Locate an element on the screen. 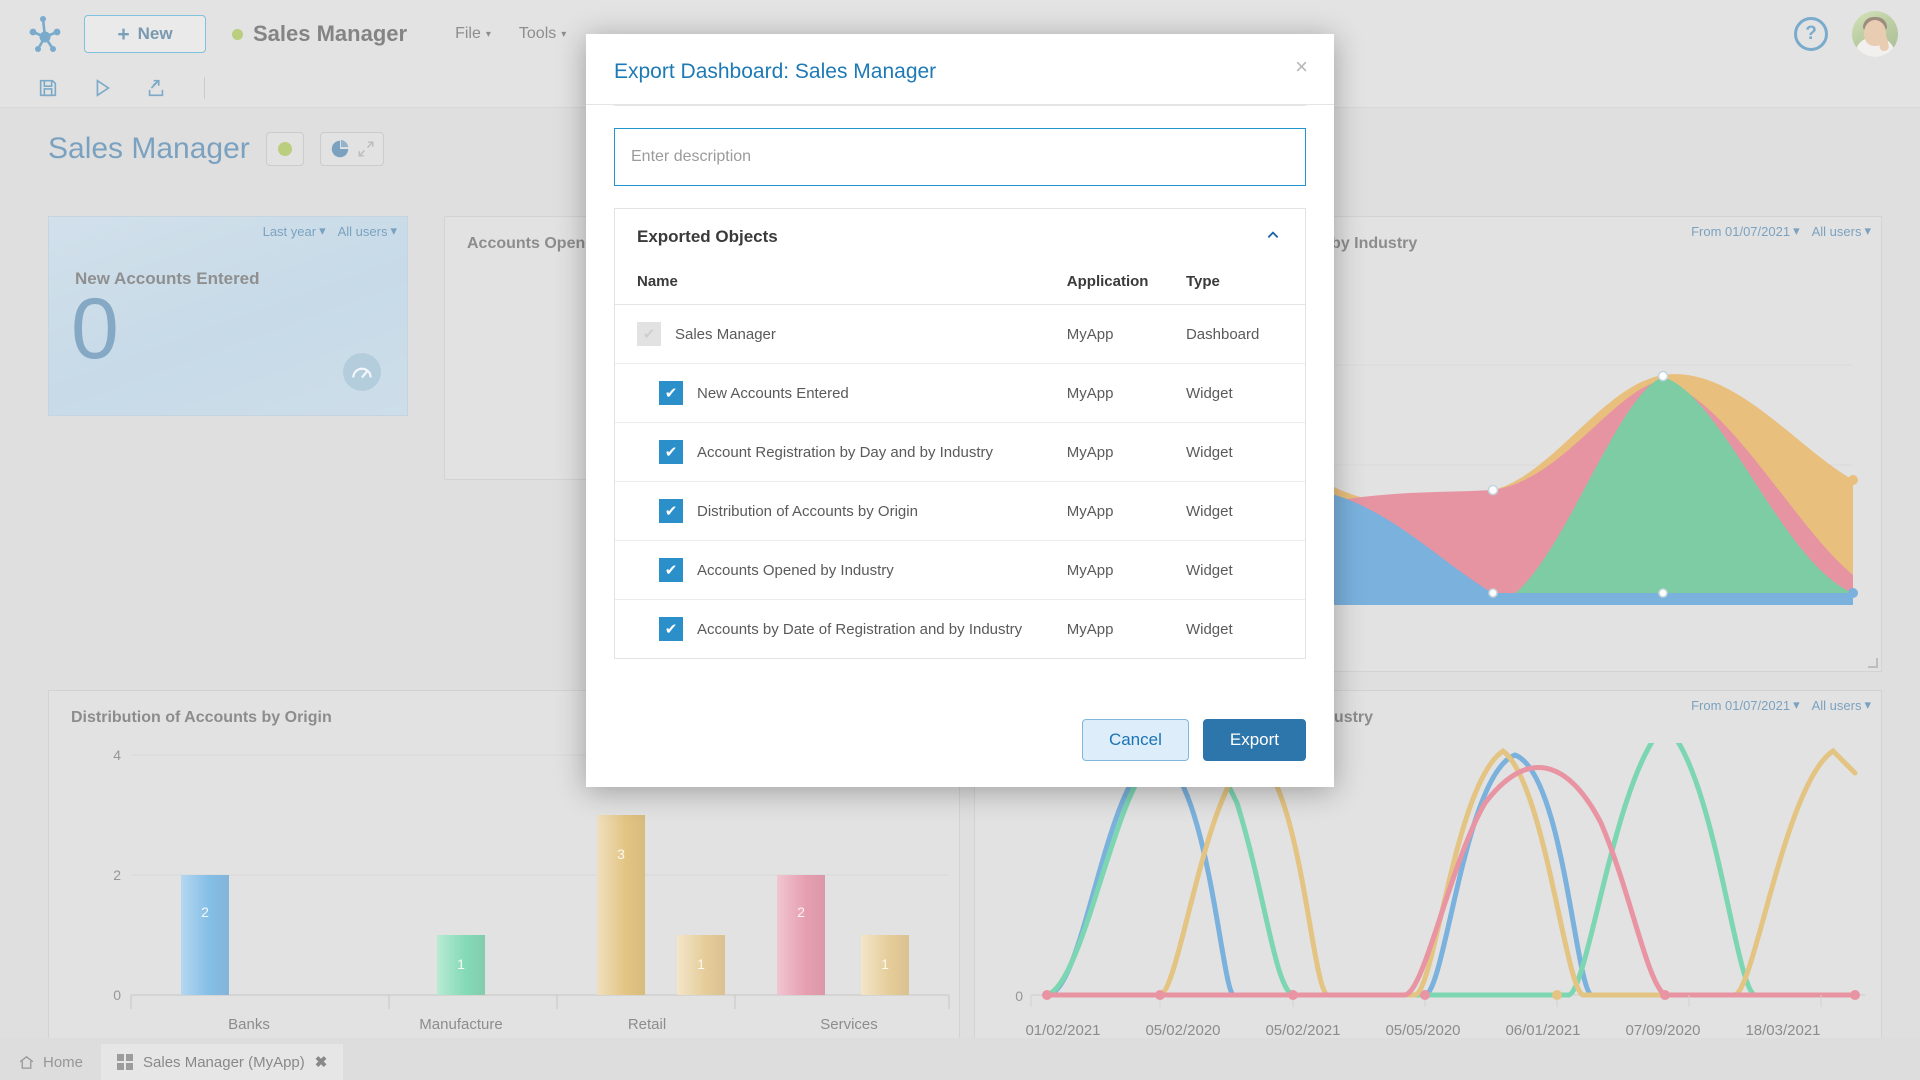 This screenshot has height=1080, width=1920. cancel-button: Cancel is located at coordinates (1135, 740).